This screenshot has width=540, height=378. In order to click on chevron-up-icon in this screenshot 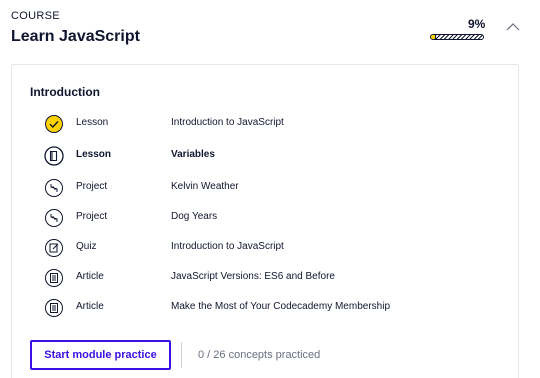, I will do `click(513, 27)`.